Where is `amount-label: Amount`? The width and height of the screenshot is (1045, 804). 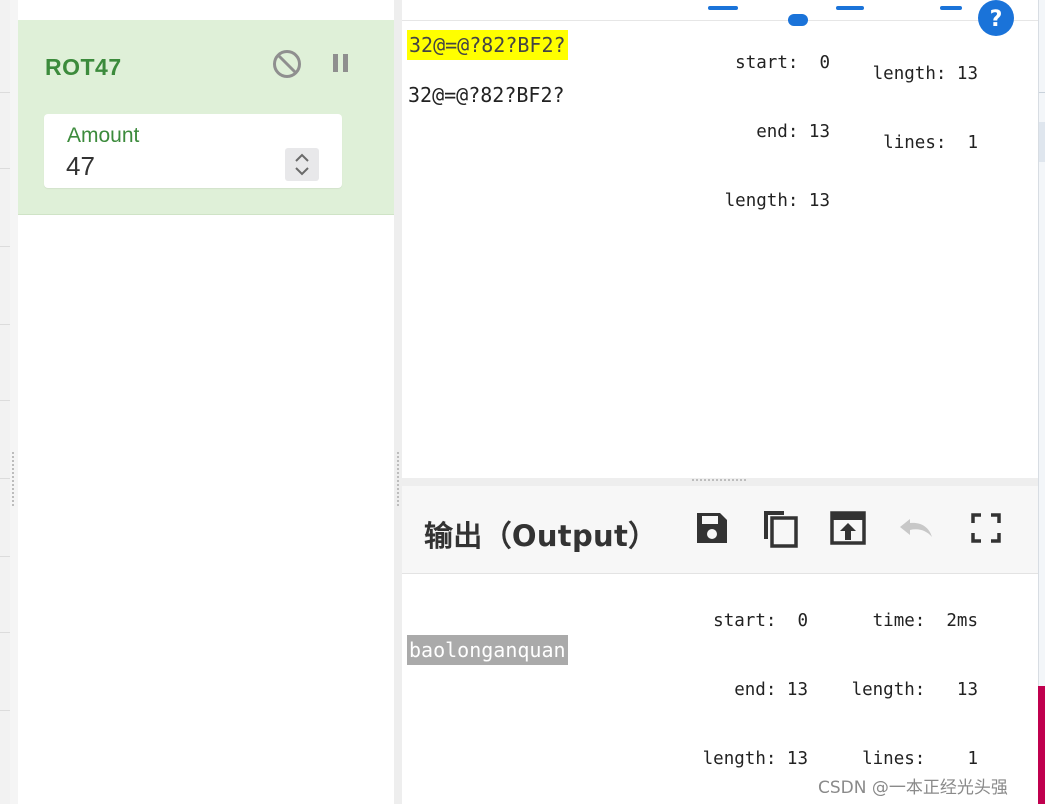 amount-label: Amount is located at coordinates (103, 135).